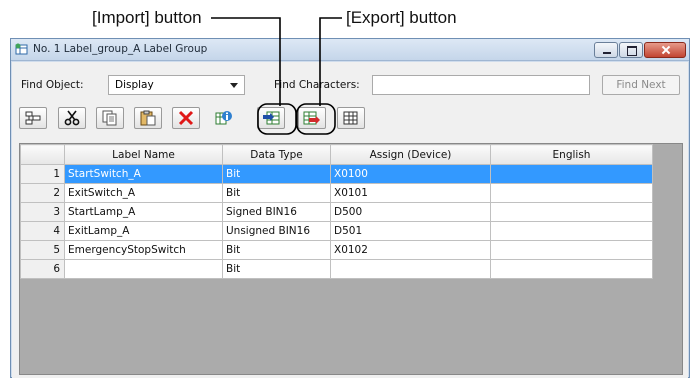 This screenshot has width=690, height=385. I want to click on insert-row-button, so click(33, 118).